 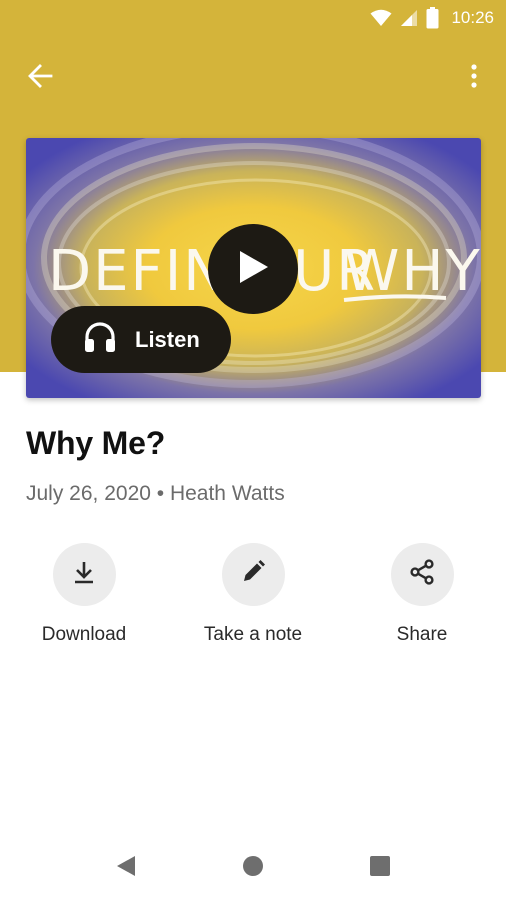 I want to click on nav-back-button, so click(x=126, y=868).